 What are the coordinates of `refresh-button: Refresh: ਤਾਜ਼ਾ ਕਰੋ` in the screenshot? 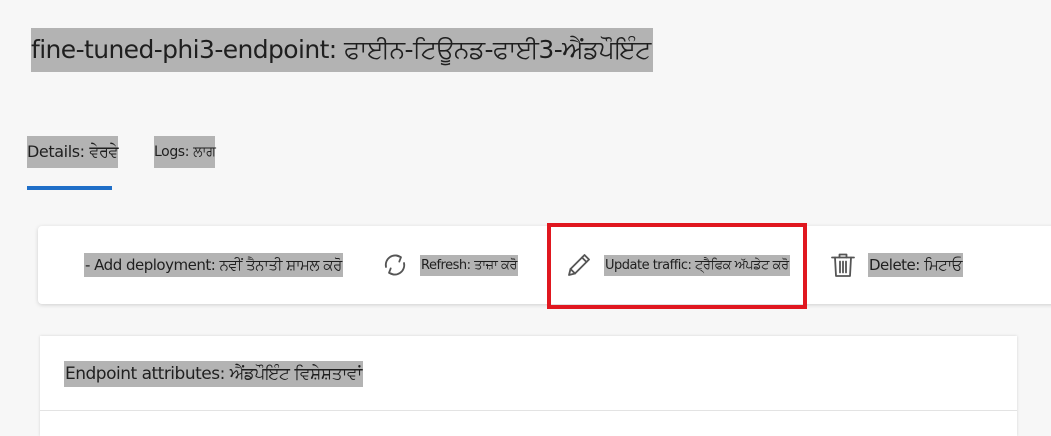 It's located at (448, 265).